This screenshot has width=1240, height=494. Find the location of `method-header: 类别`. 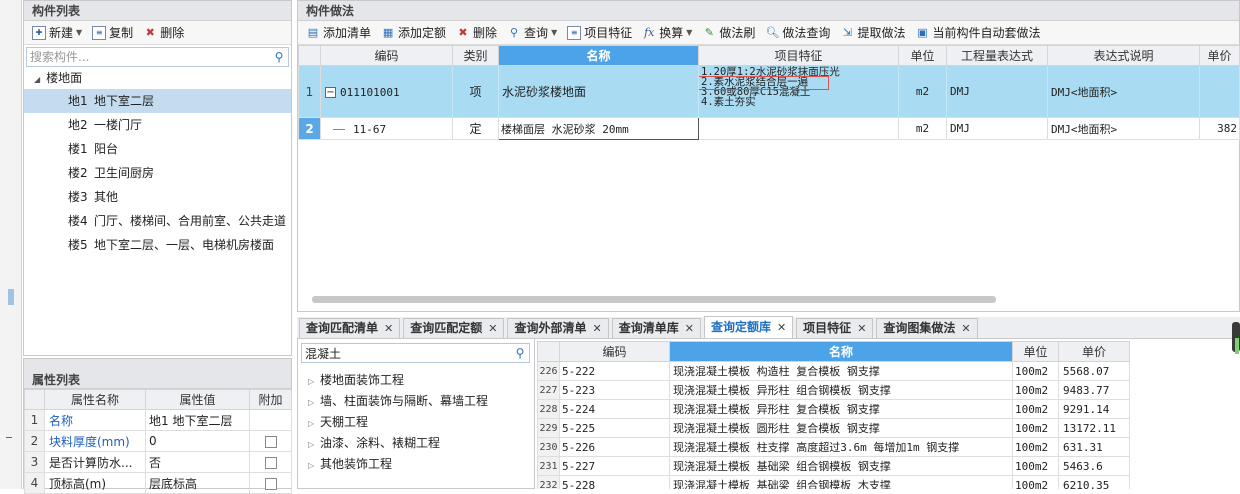

method-header: 类别 is located at coordinates (475, 55).